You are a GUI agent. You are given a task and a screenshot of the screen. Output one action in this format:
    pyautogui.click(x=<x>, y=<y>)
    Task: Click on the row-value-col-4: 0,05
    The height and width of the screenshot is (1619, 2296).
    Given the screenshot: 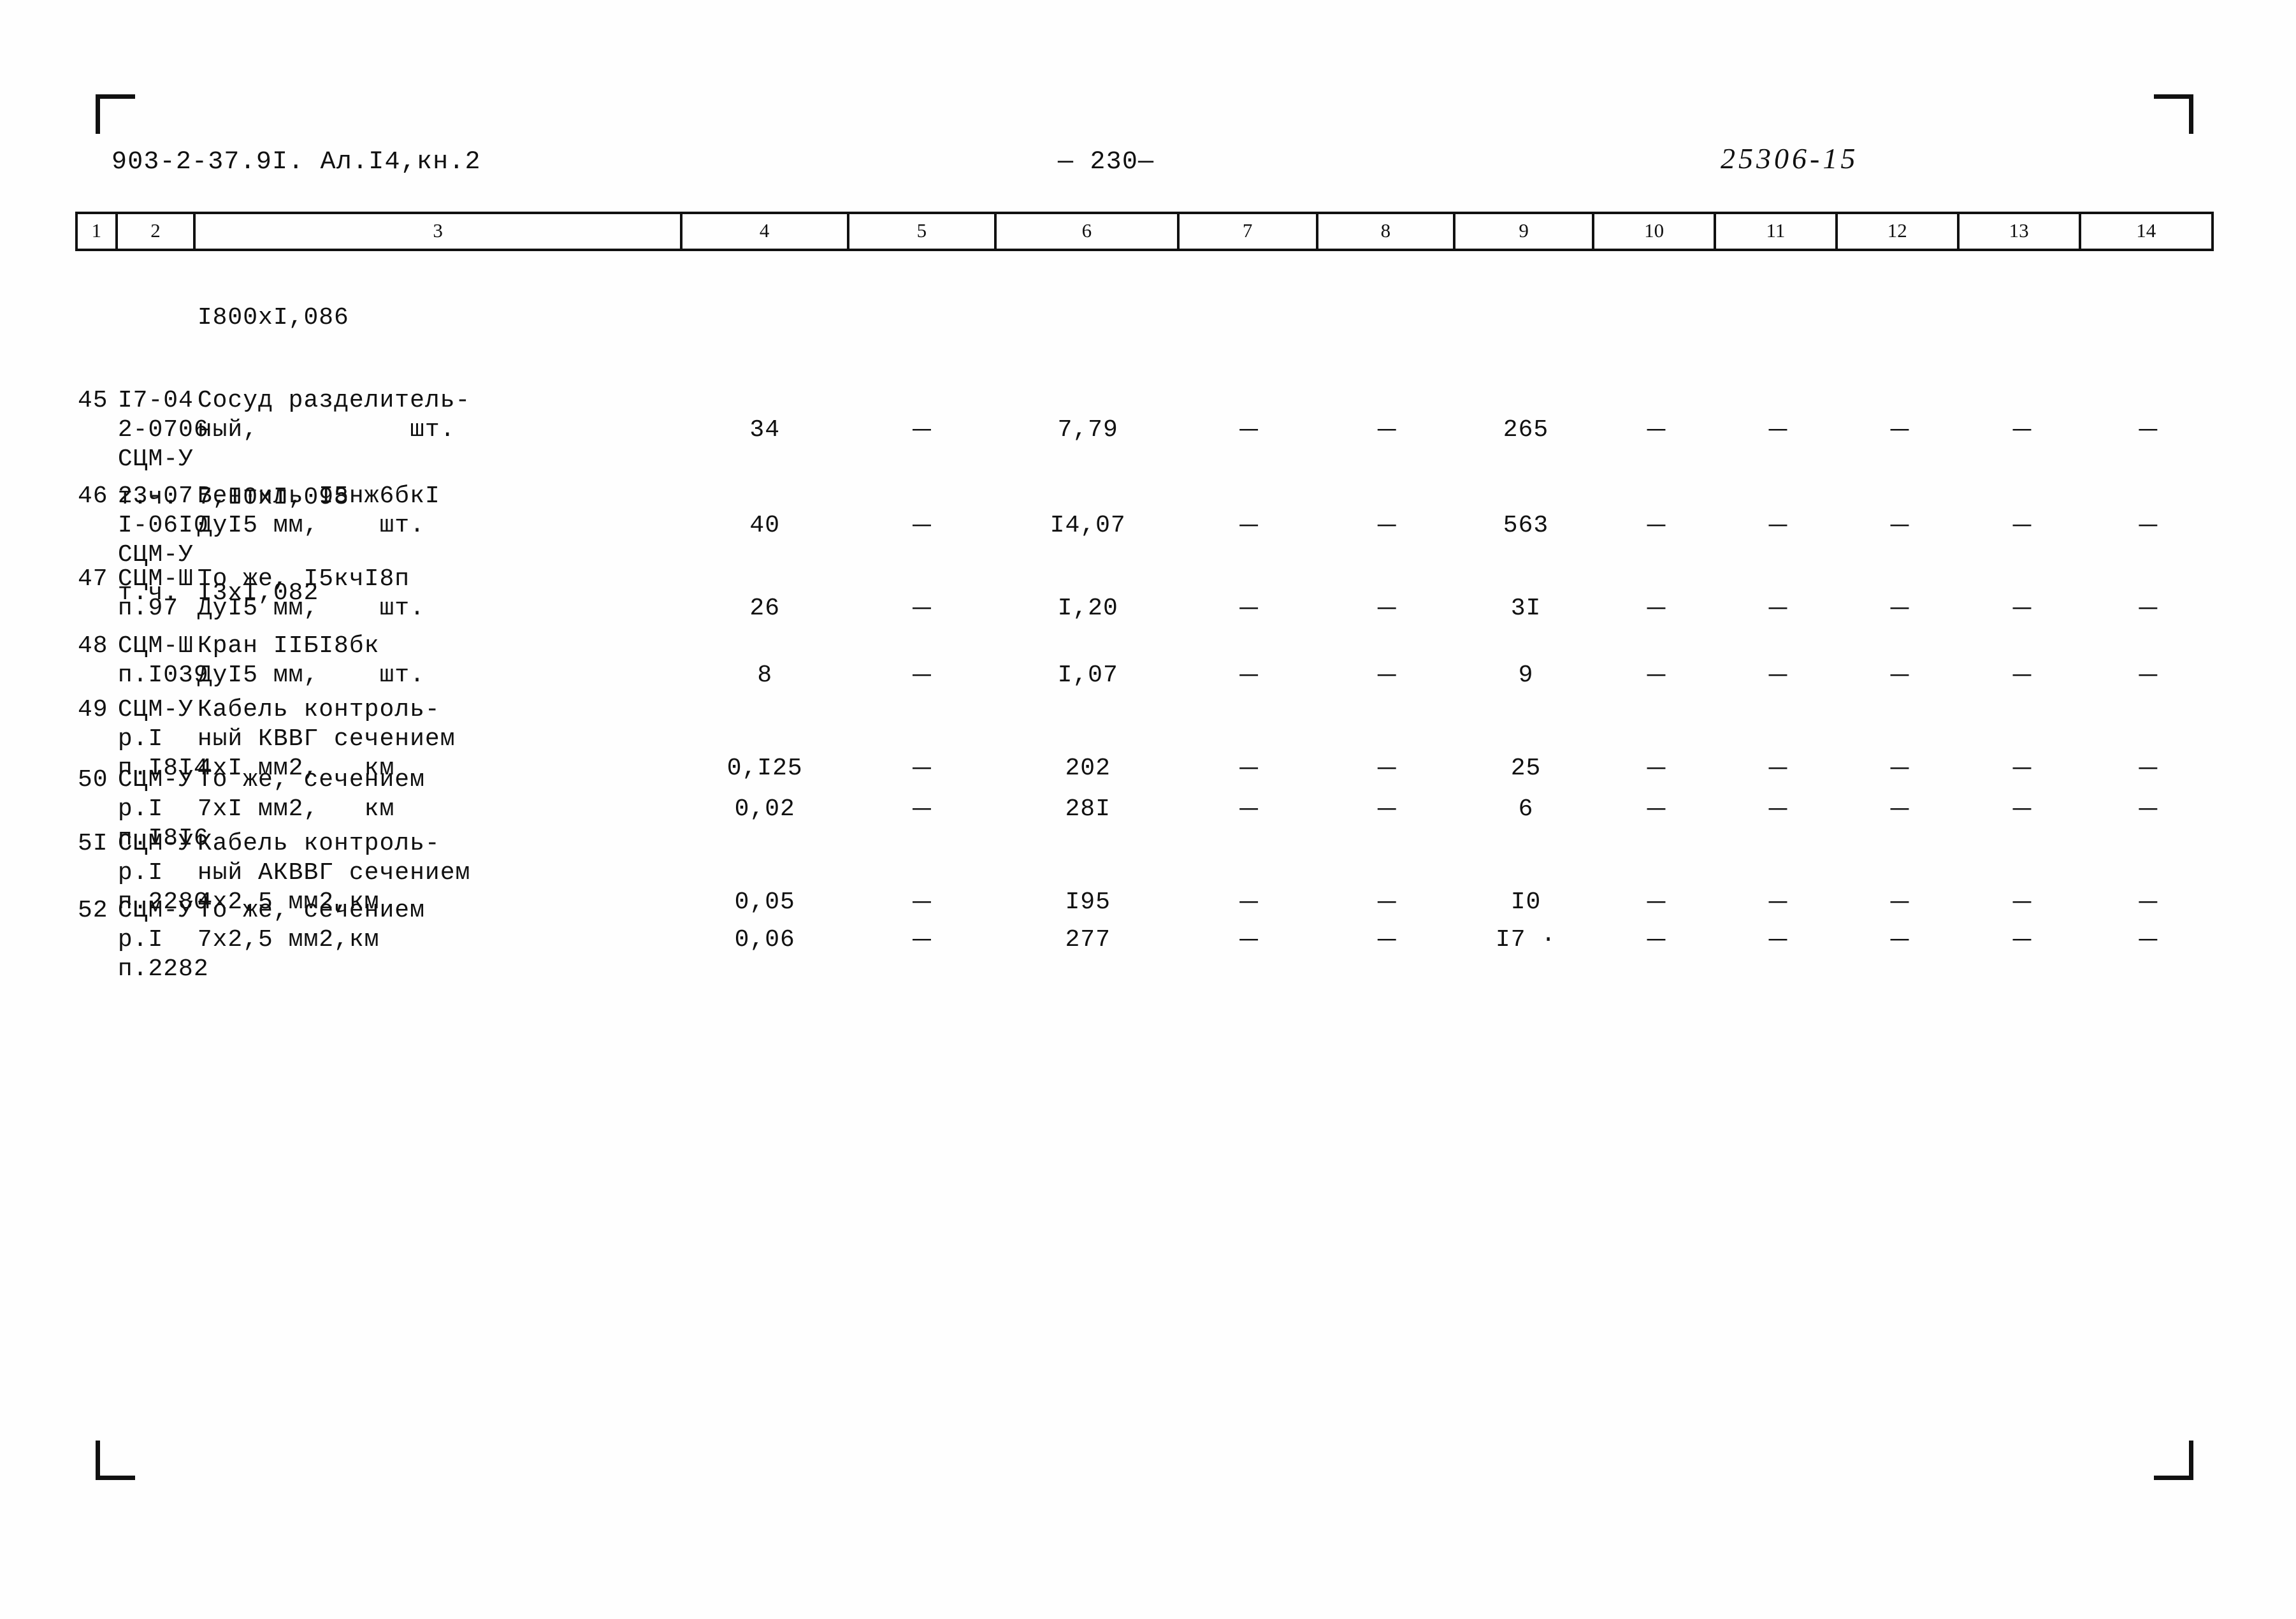 What is the action you would take?
    pyautogui.click(x=764, y=902)
    